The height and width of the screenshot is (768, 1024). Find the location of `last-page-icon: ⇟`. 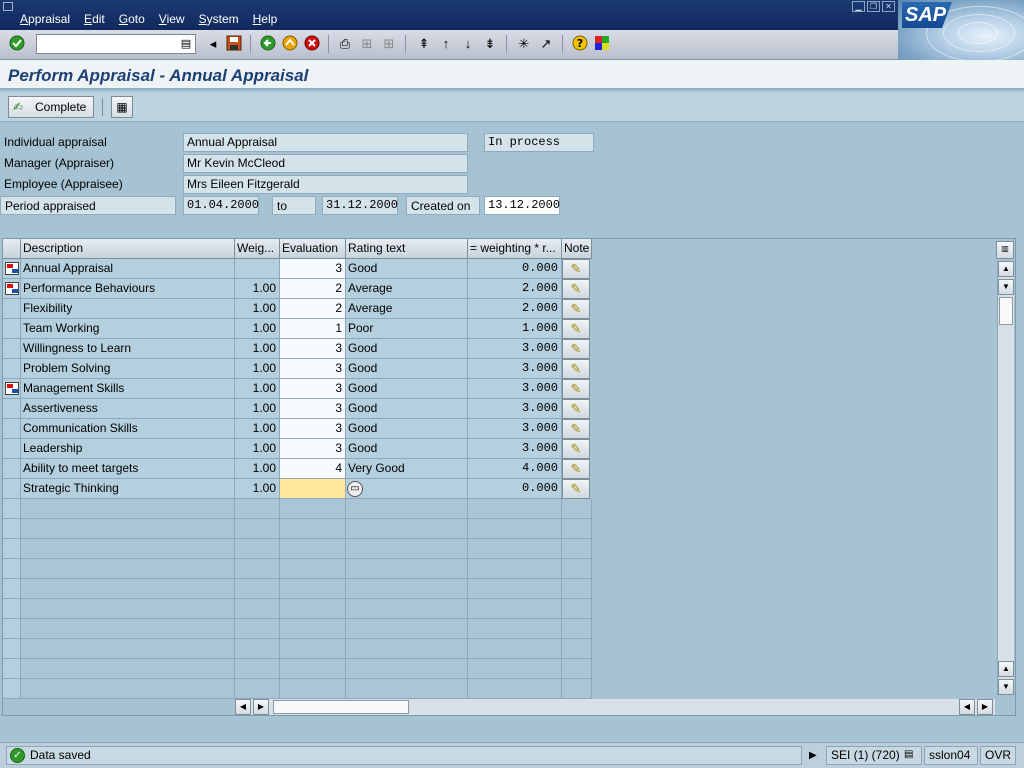

last-page-icon: ⇟ is located at coordinates (490, 44).